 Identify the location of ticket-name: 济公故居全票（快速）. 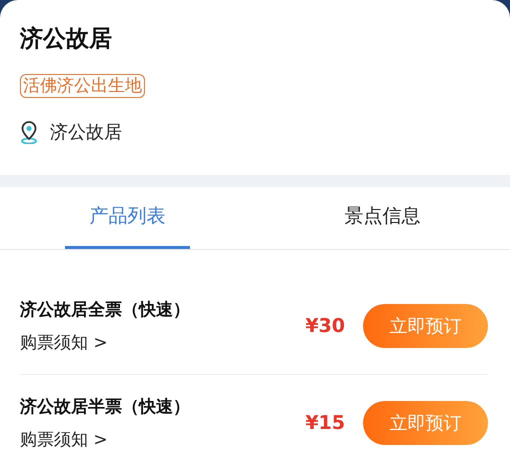
(105, 310).